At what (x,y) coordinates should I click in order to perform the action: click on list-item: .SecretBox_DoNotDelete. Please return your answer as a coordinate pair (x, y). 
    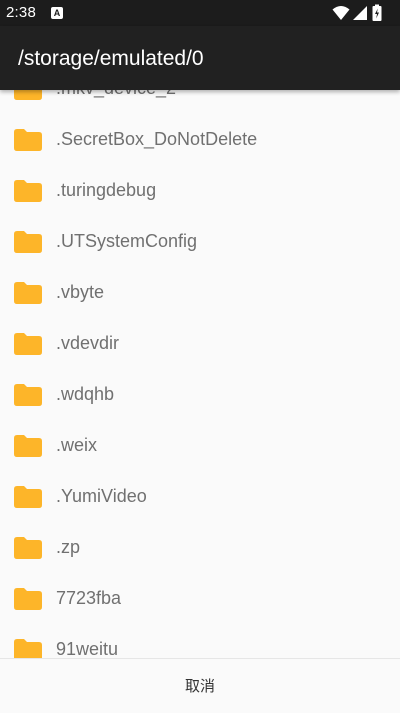
    Looking at the image, I should click on (200, 140).